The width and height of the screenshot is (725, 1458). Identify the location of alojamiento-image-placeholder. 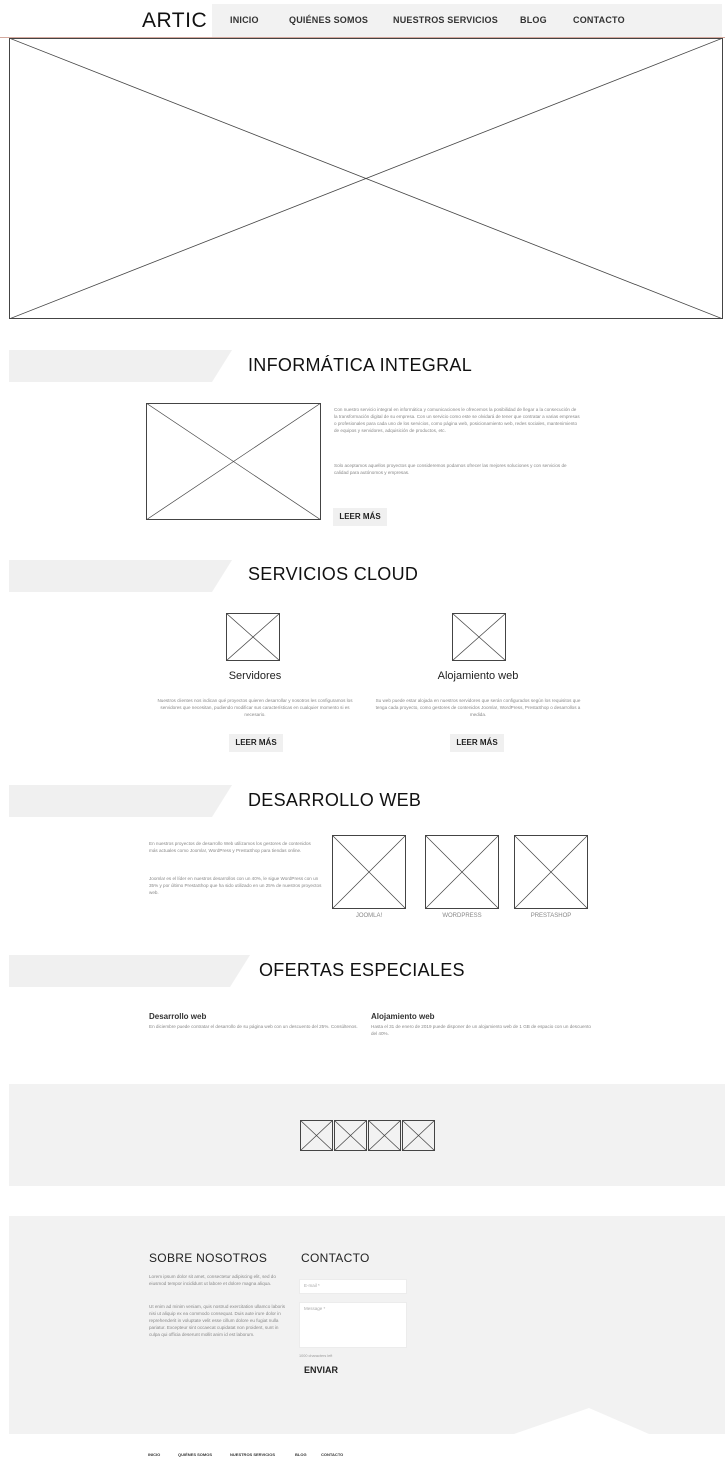
(479, 637).